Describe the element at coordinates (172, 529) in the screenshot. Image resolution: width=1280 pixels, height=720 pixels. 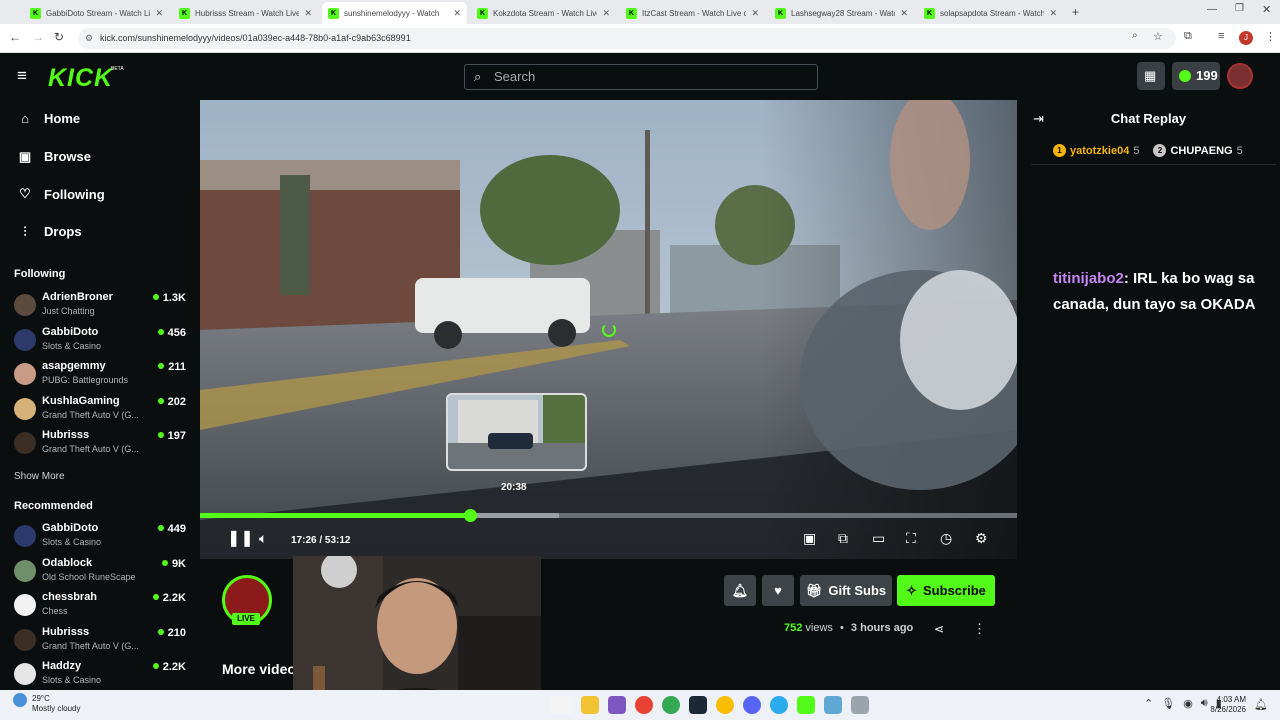
I see `viewer-count: 449` at that location.